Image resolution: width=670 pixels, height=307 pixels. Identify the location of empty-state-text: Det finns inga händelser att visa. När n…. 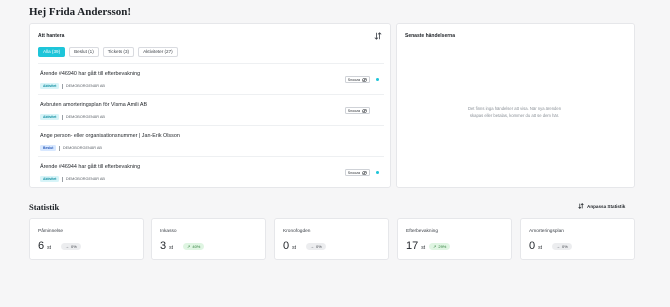
(514, 112).